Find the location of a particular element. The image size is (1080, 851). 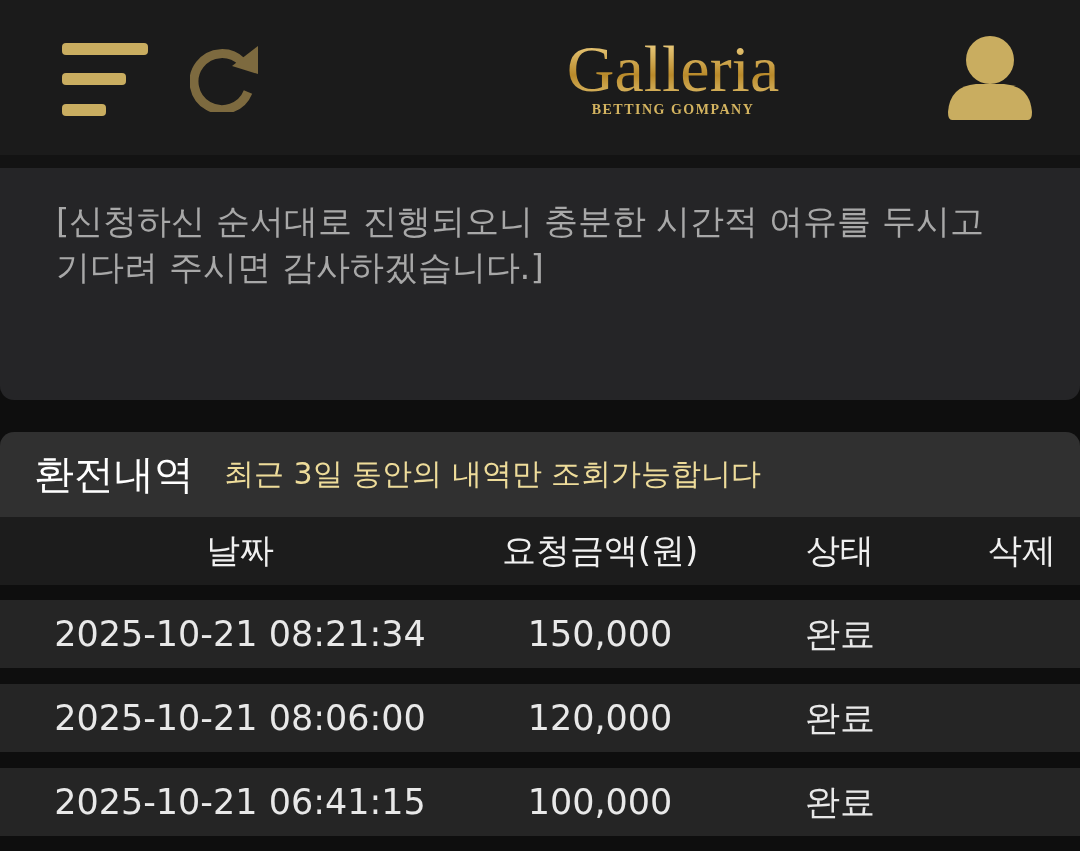

section-note: 최근 3일 동안의 내역만 조회가능합니다 is located at coordinates (493, 474).